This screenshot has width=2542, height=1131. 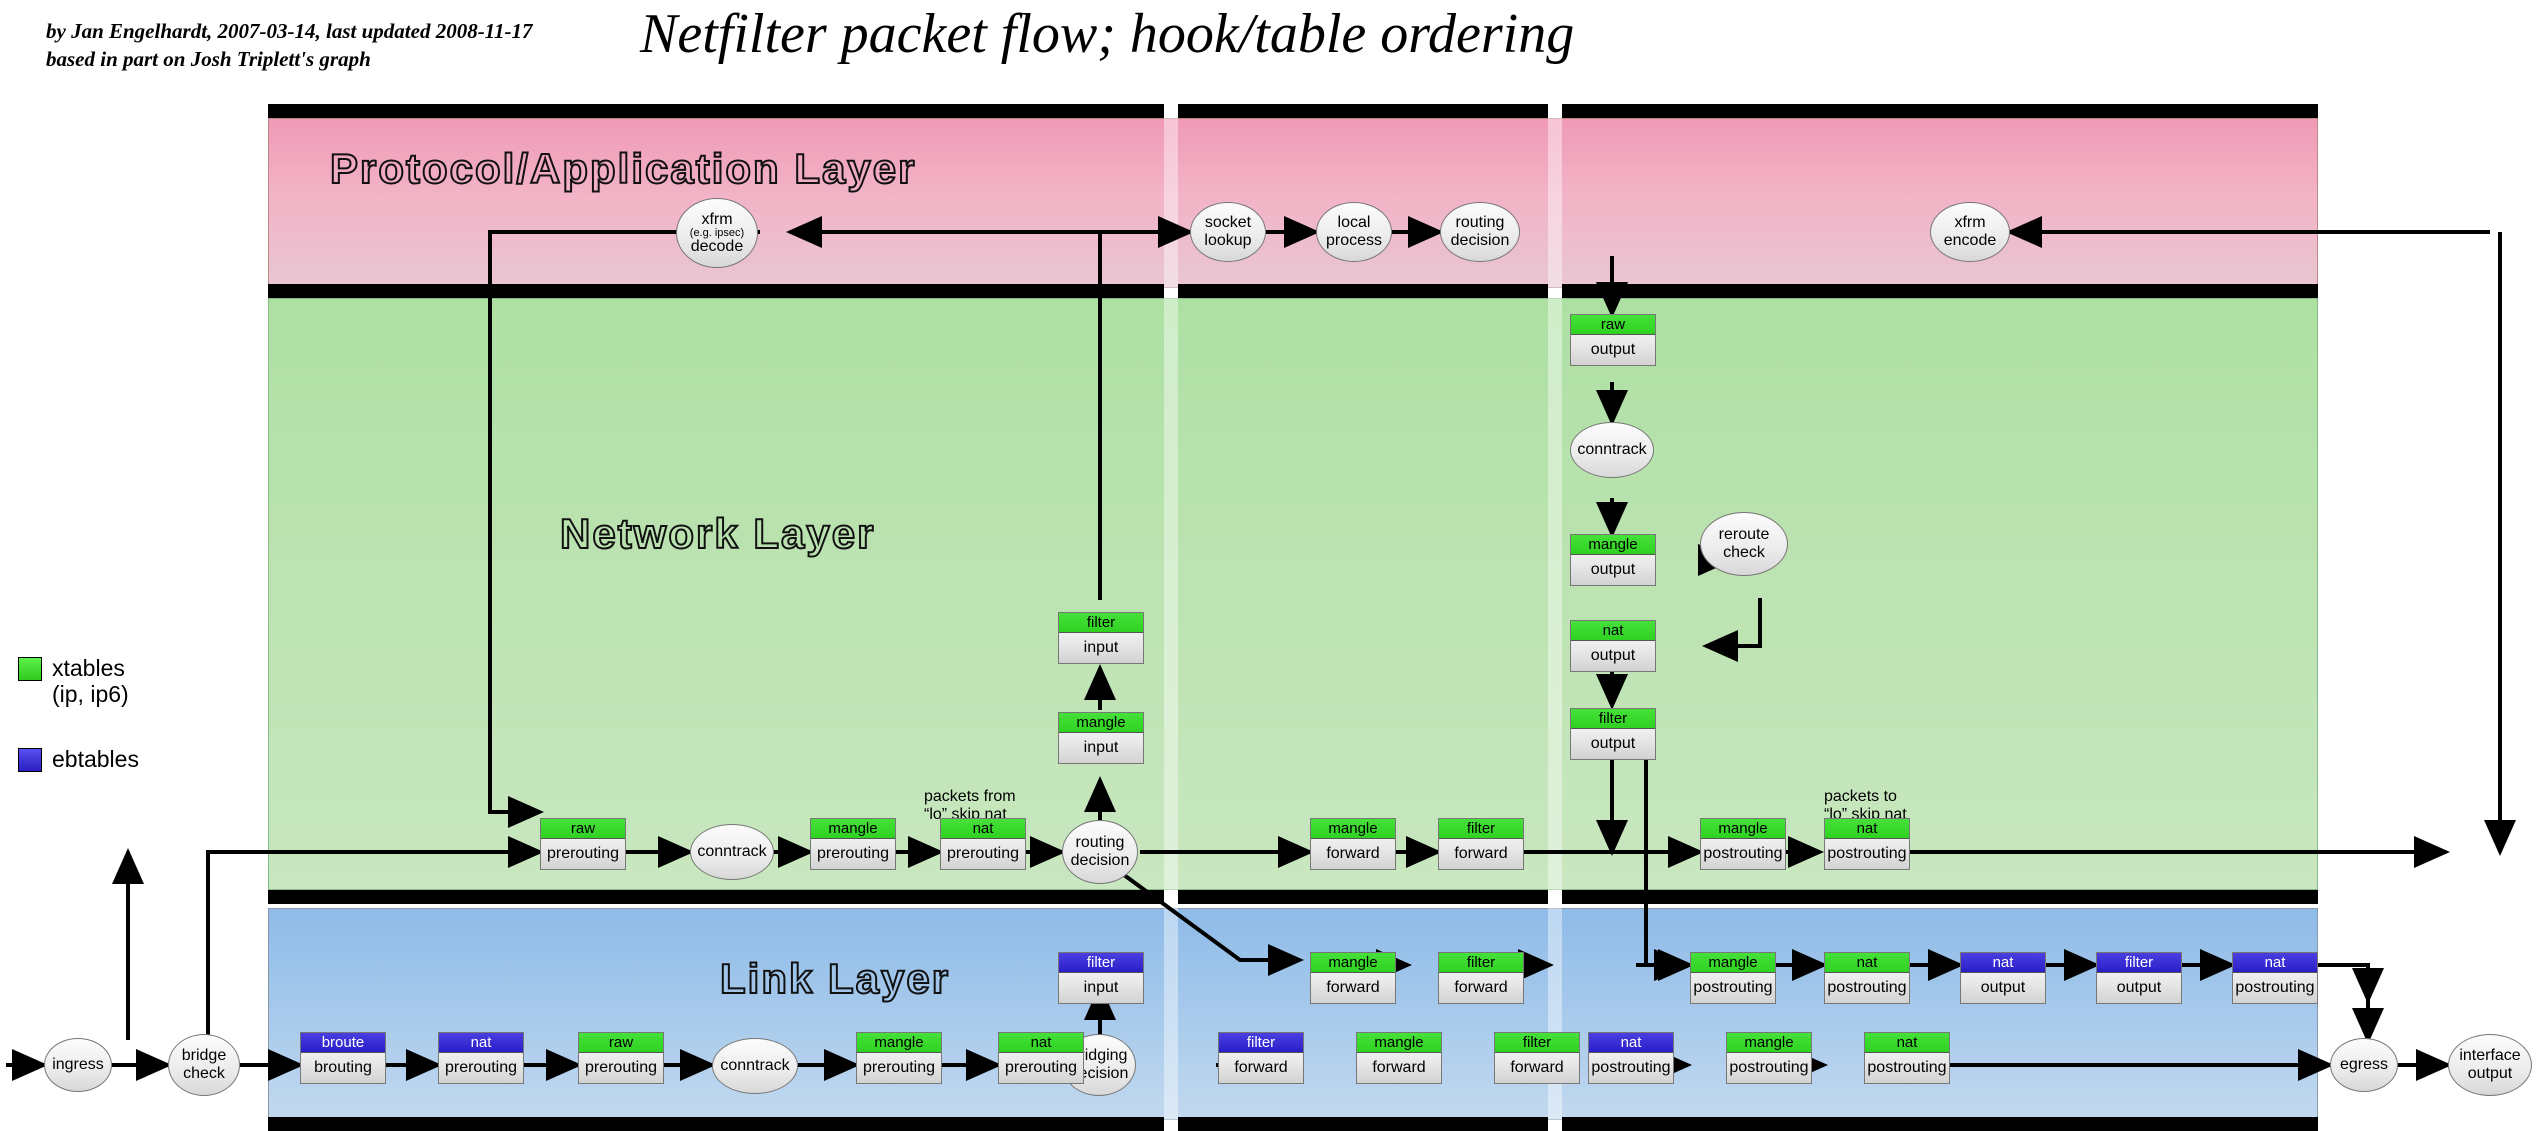 What do you see at coordinates (1101, 978) in the screenshot?
I see `chain-link-filter-input-eb: filter input` at bounding box center [1101, 978].